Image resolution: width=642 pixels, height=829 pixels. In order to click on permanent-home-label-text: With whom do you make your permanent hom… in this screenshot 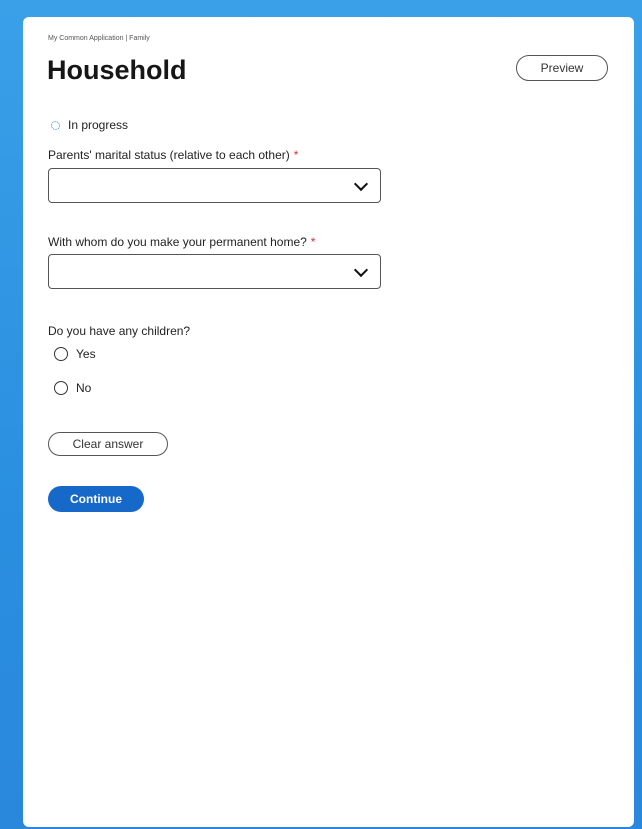, I will do `click(177, 242)`.